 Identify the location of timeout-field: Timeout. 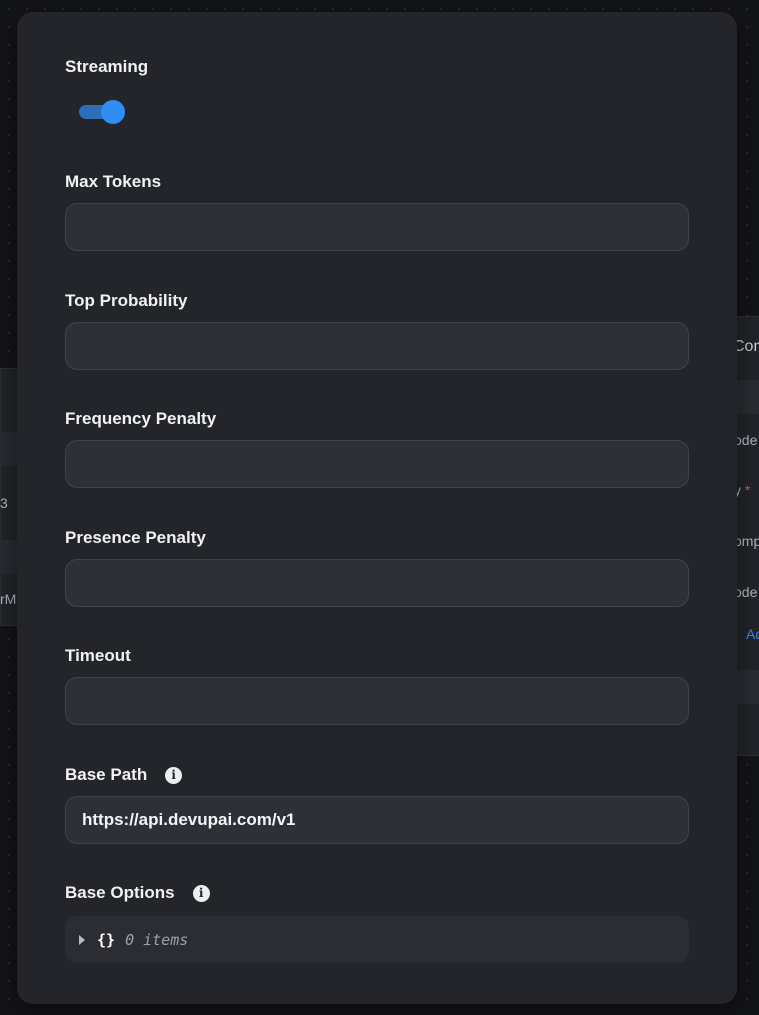
(377, 685).